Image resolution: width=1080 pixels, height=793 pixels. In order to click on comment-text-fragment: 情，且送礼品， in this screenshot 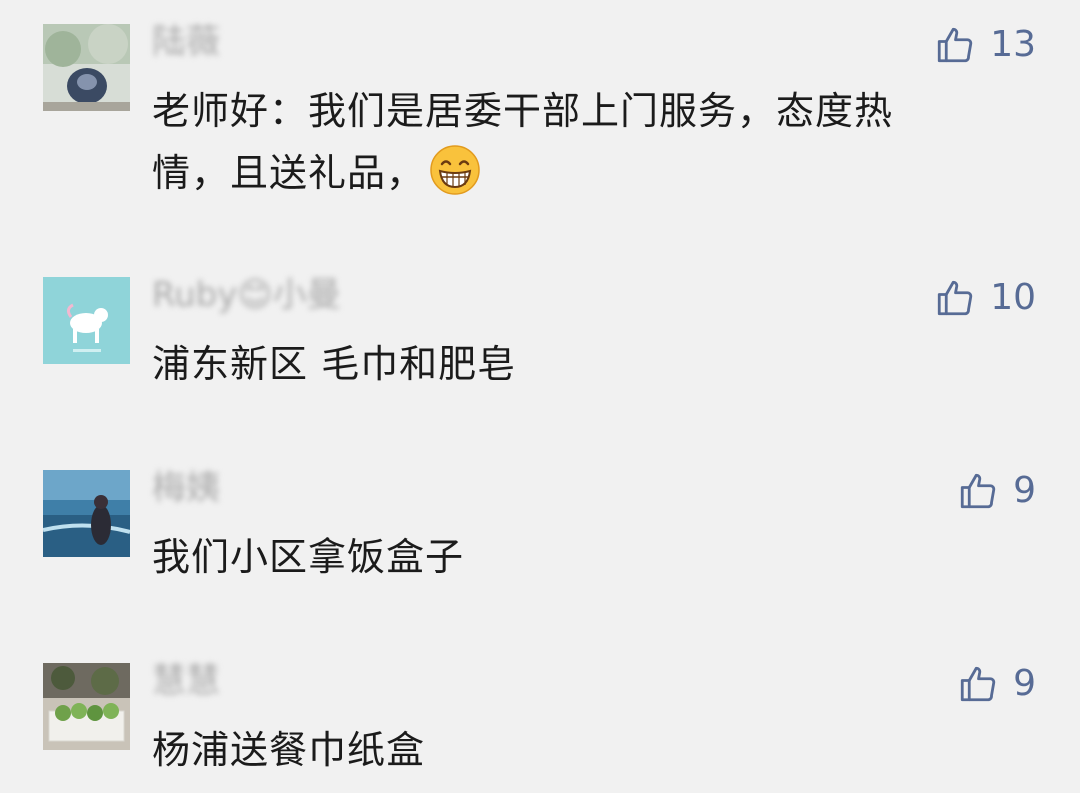, I will do `click(289, 173)`.